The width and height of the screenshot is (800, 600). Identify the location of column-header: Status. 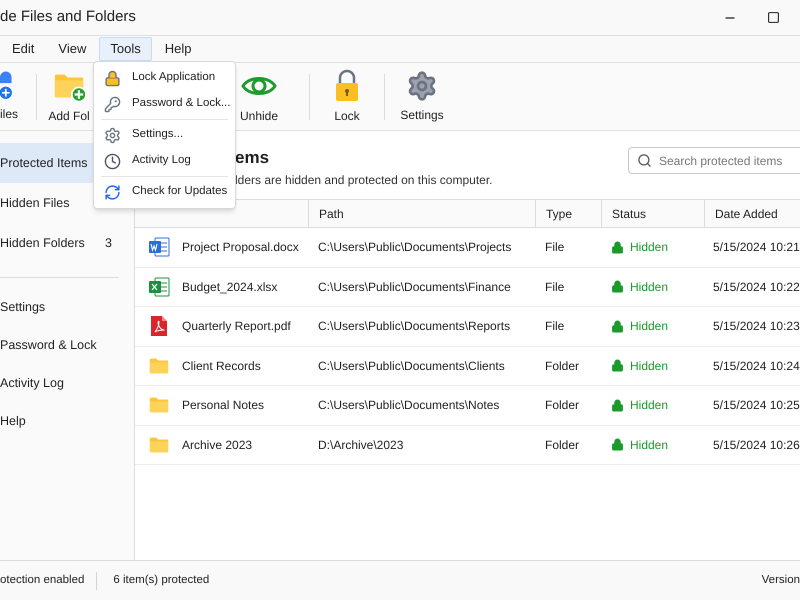
(652, 213).